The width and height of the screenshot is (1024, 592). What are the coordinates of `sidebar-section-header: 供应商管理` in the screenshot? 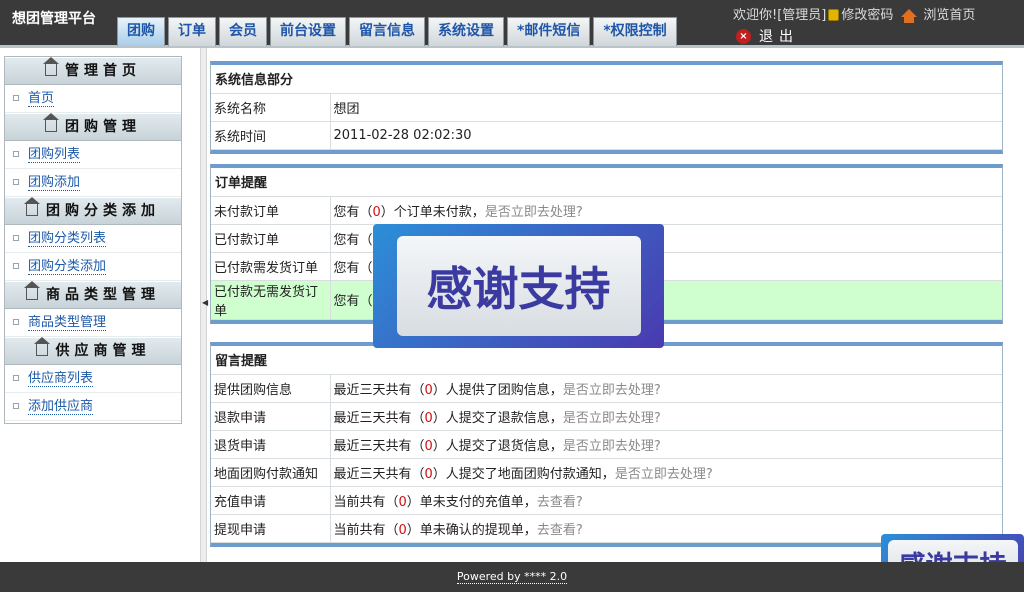 It's located at (93, 351).